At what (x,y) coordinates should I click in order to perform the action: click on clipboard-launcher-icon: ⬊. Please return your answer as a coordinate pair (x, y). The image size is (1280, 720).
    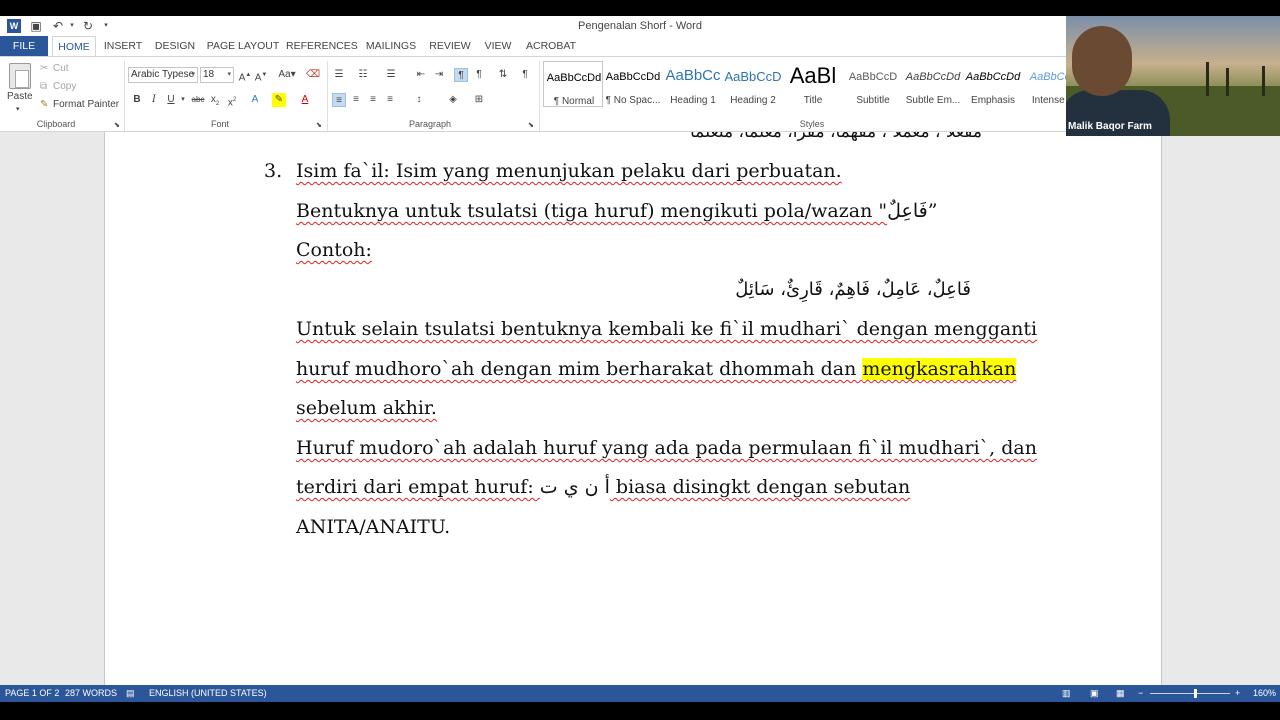
    Looking at the image, I should click on (117, 125).